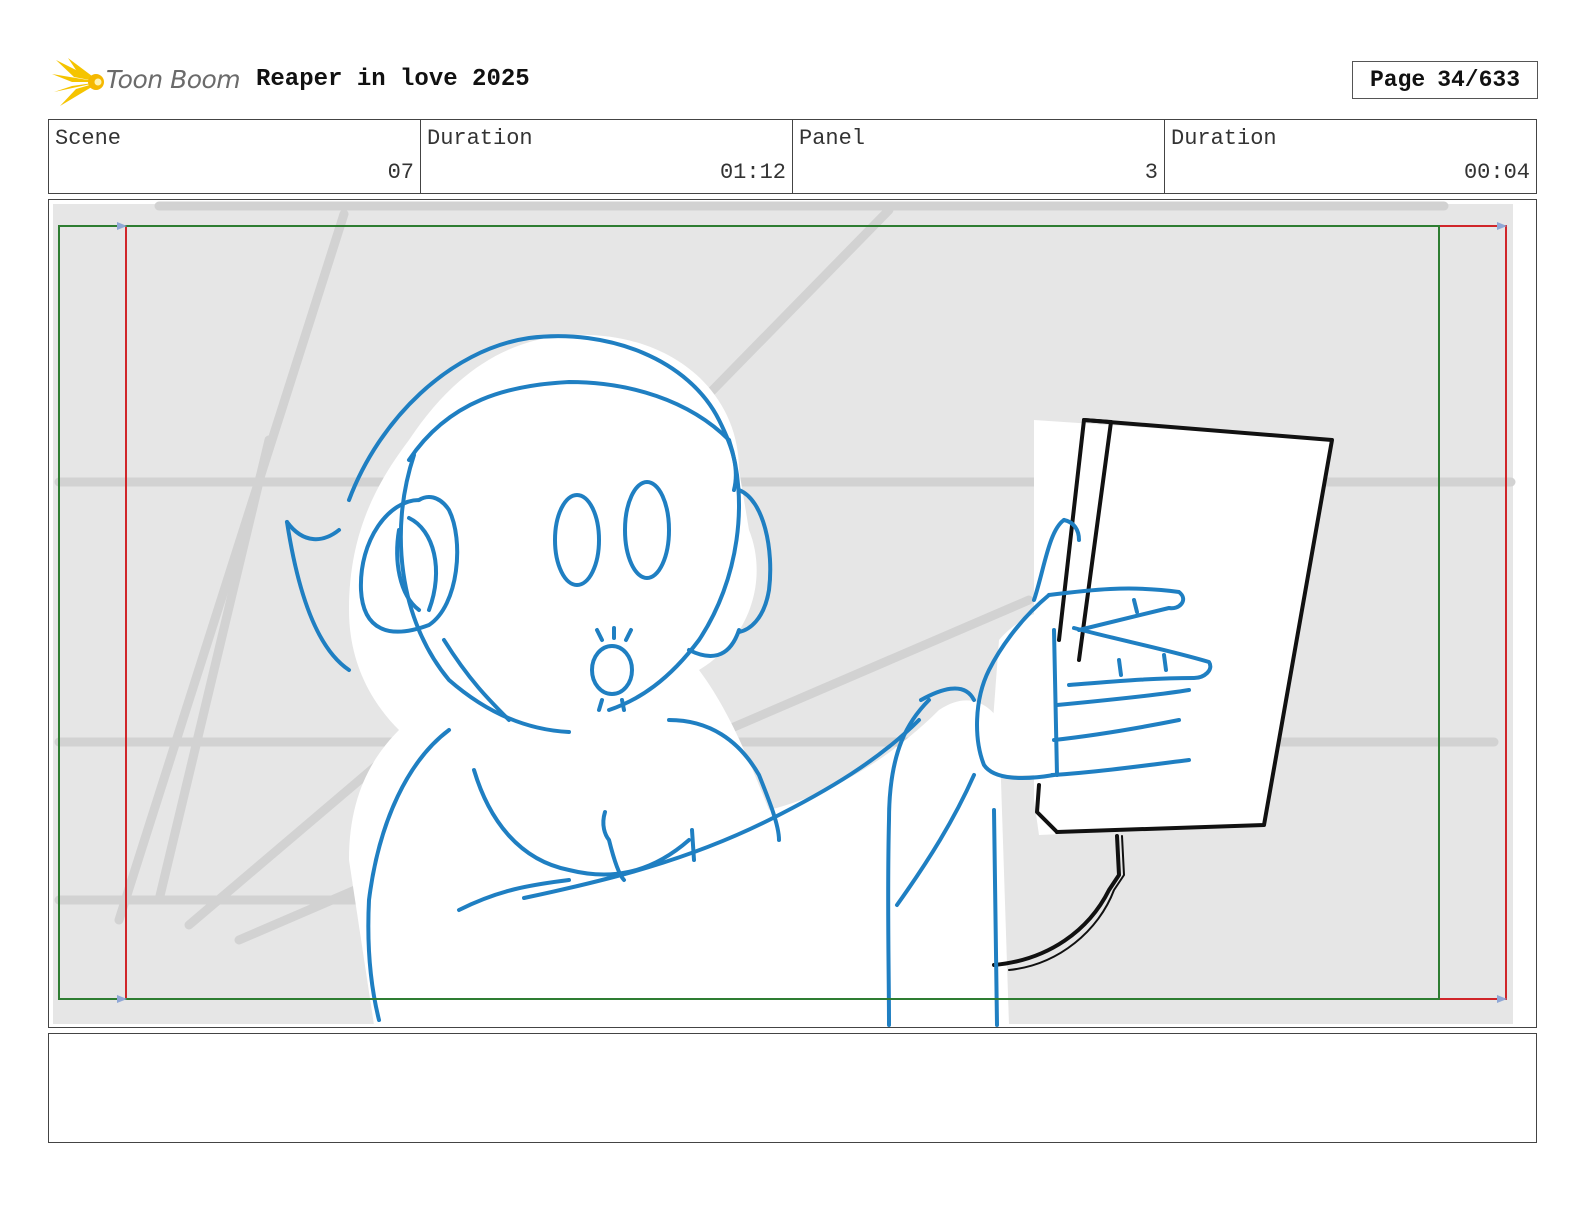 This screenshot has height=1224, width=1584. Describe the element at coordinates (1479, 80) in the screenshot. I see `page-number: 34/633` at that location.